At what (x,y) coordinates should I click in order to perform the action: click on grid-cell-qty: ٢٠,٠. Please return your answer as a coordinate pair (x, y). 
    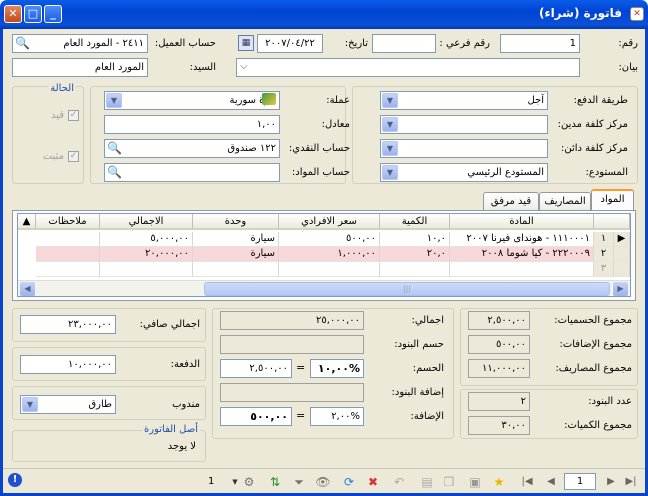
    Looking at the image, I should click on (415, 254).